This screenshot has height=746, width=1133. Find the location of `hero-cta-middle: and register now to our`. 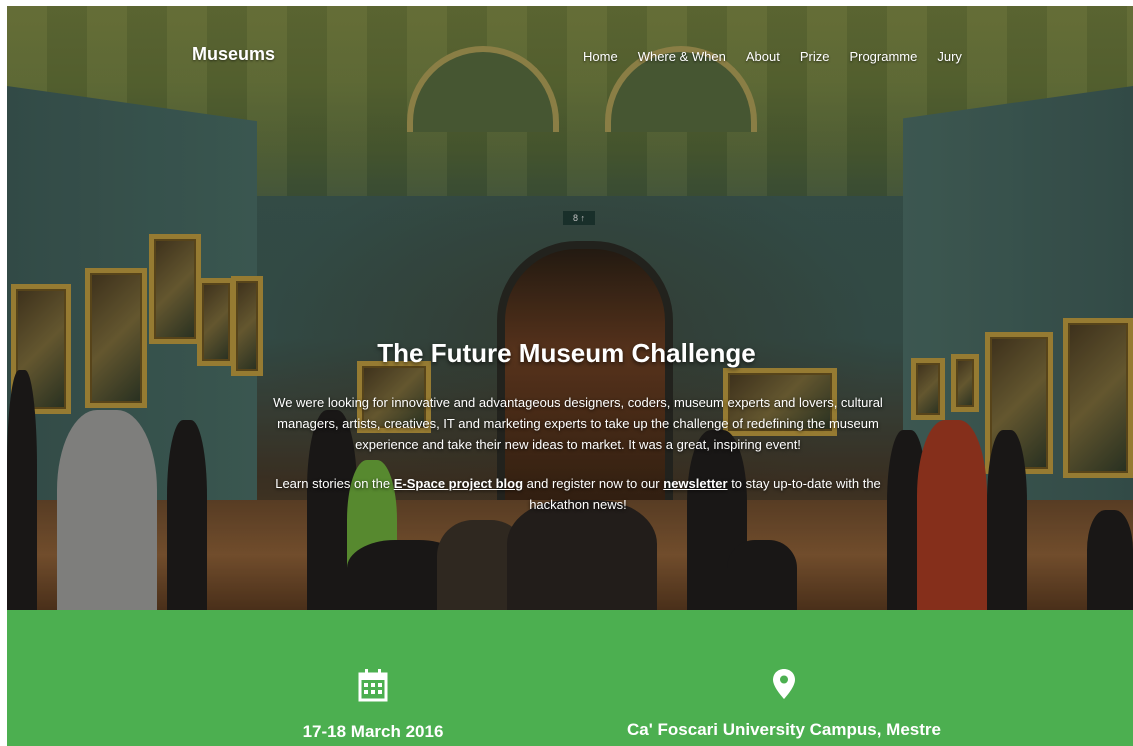

hero-cta-middle: and register now to our is located at coordinates (593, 483).